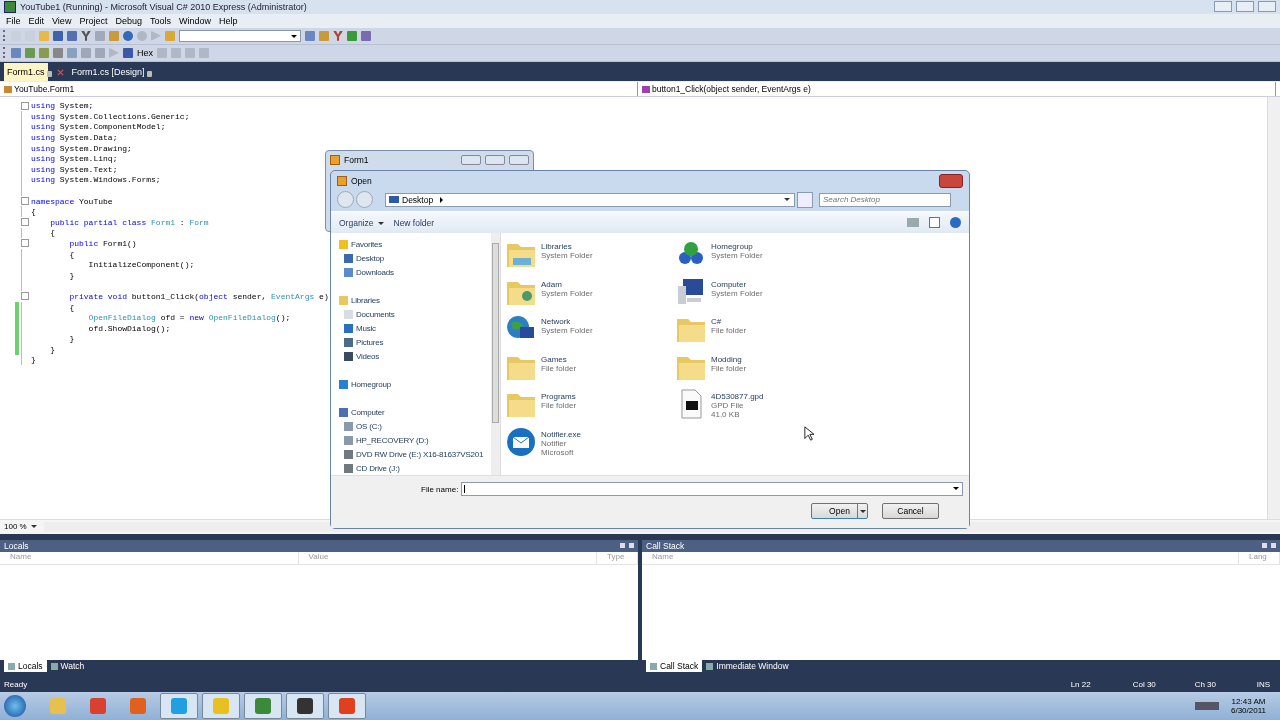 The image size is (1280, 720). What do you see at coordinates (712, 489) in the screenshot?
I see `file-name-field` at bounding box center [712, 489].